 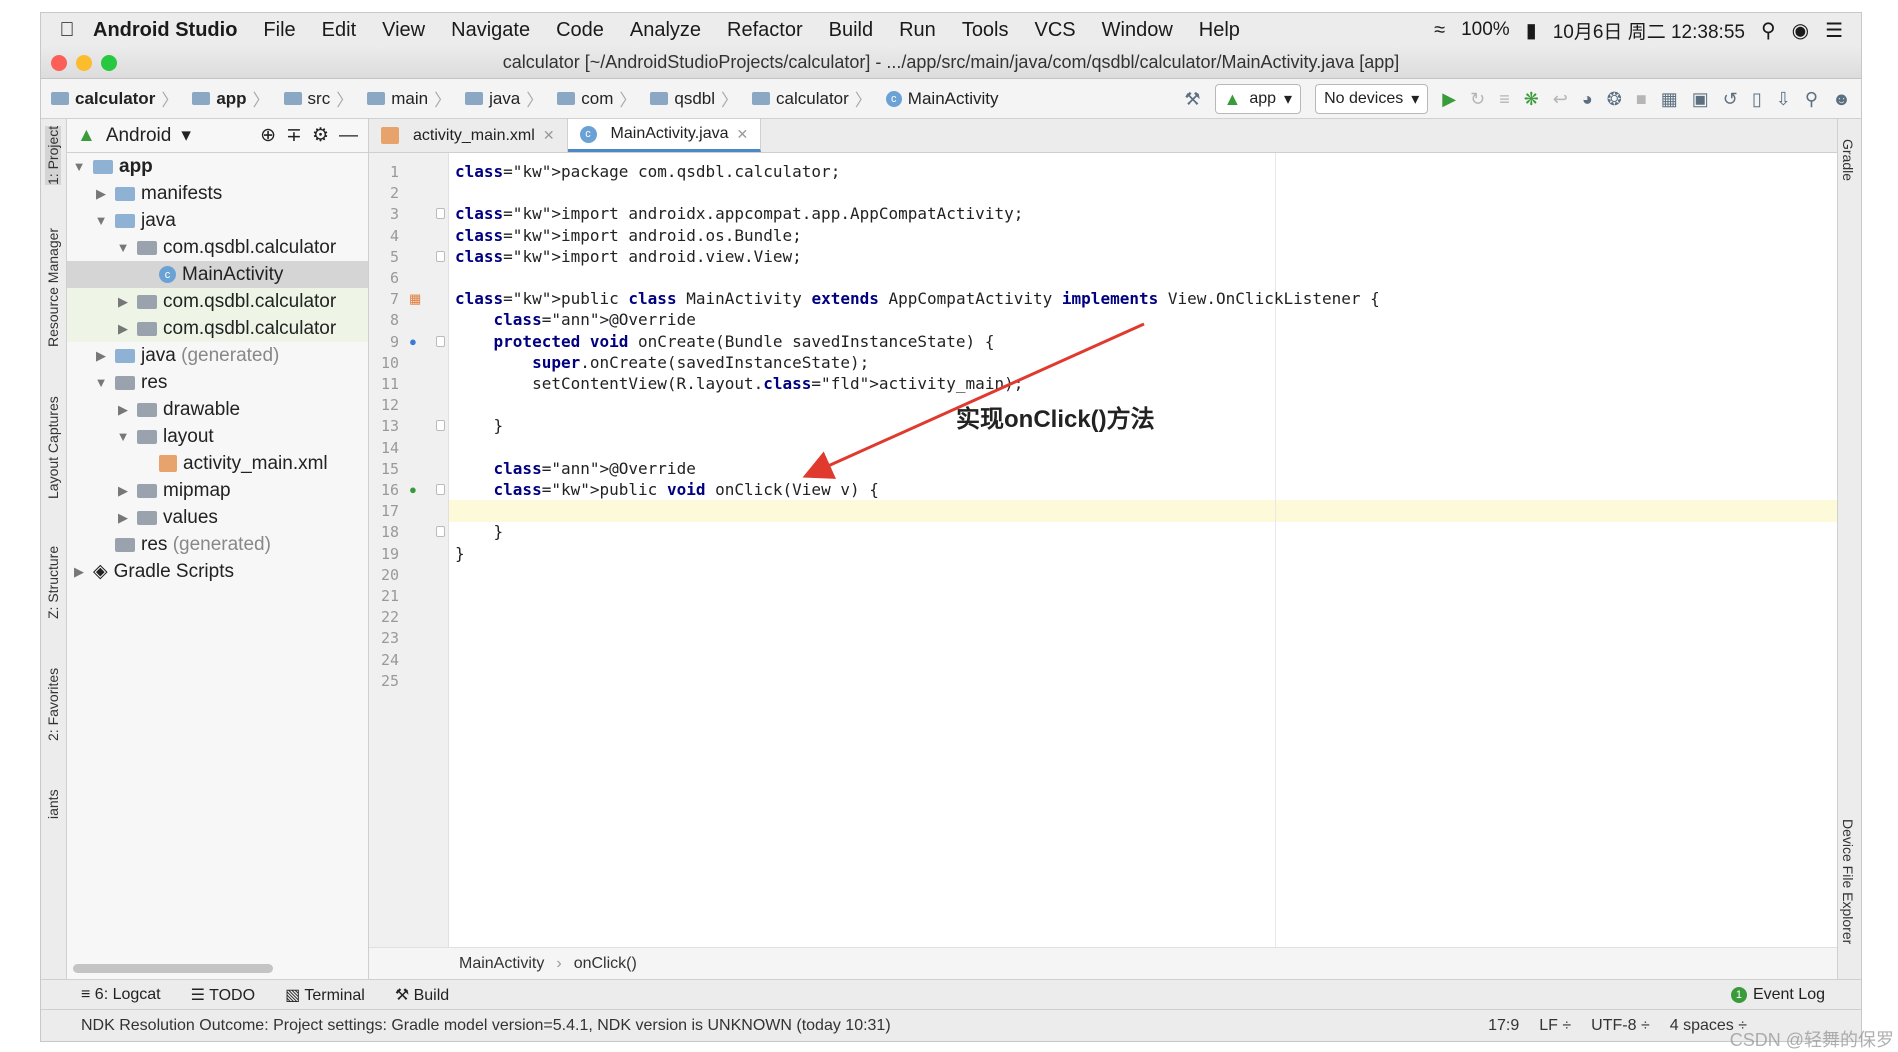 What do you see at coordinates (217, 355) in the screenshot?
I see `tree-item-java-generated: ▶ java (generated)` at bounding box center [217, 355].